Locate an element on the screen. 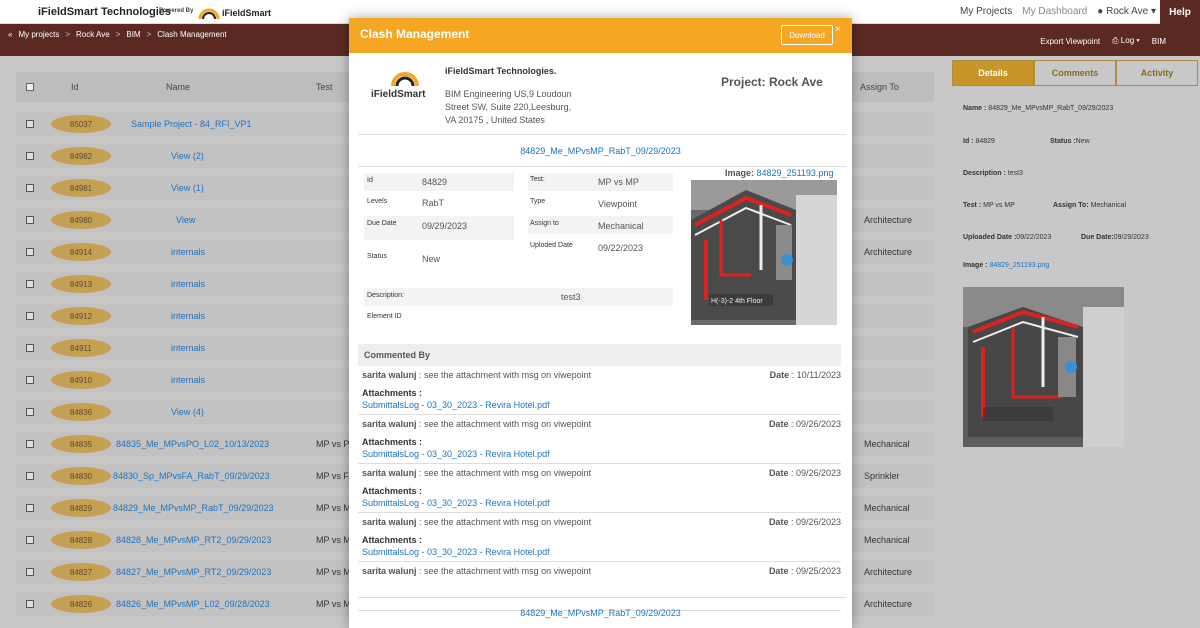  company-name: iFieldSmart Technologies. is located at coordinates (501, 71).